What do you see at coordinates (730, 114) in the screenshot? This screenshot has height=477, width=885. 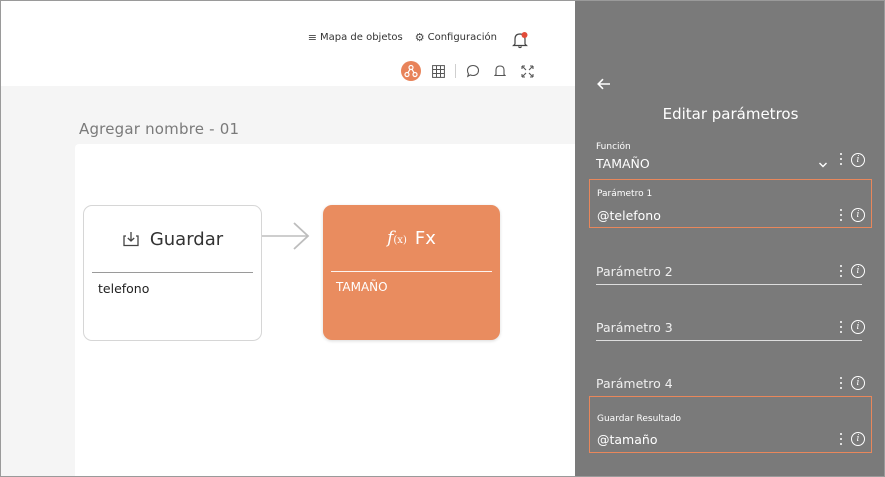 I see `panel-title: Editar parámetros` at bounding box center [730, 114].